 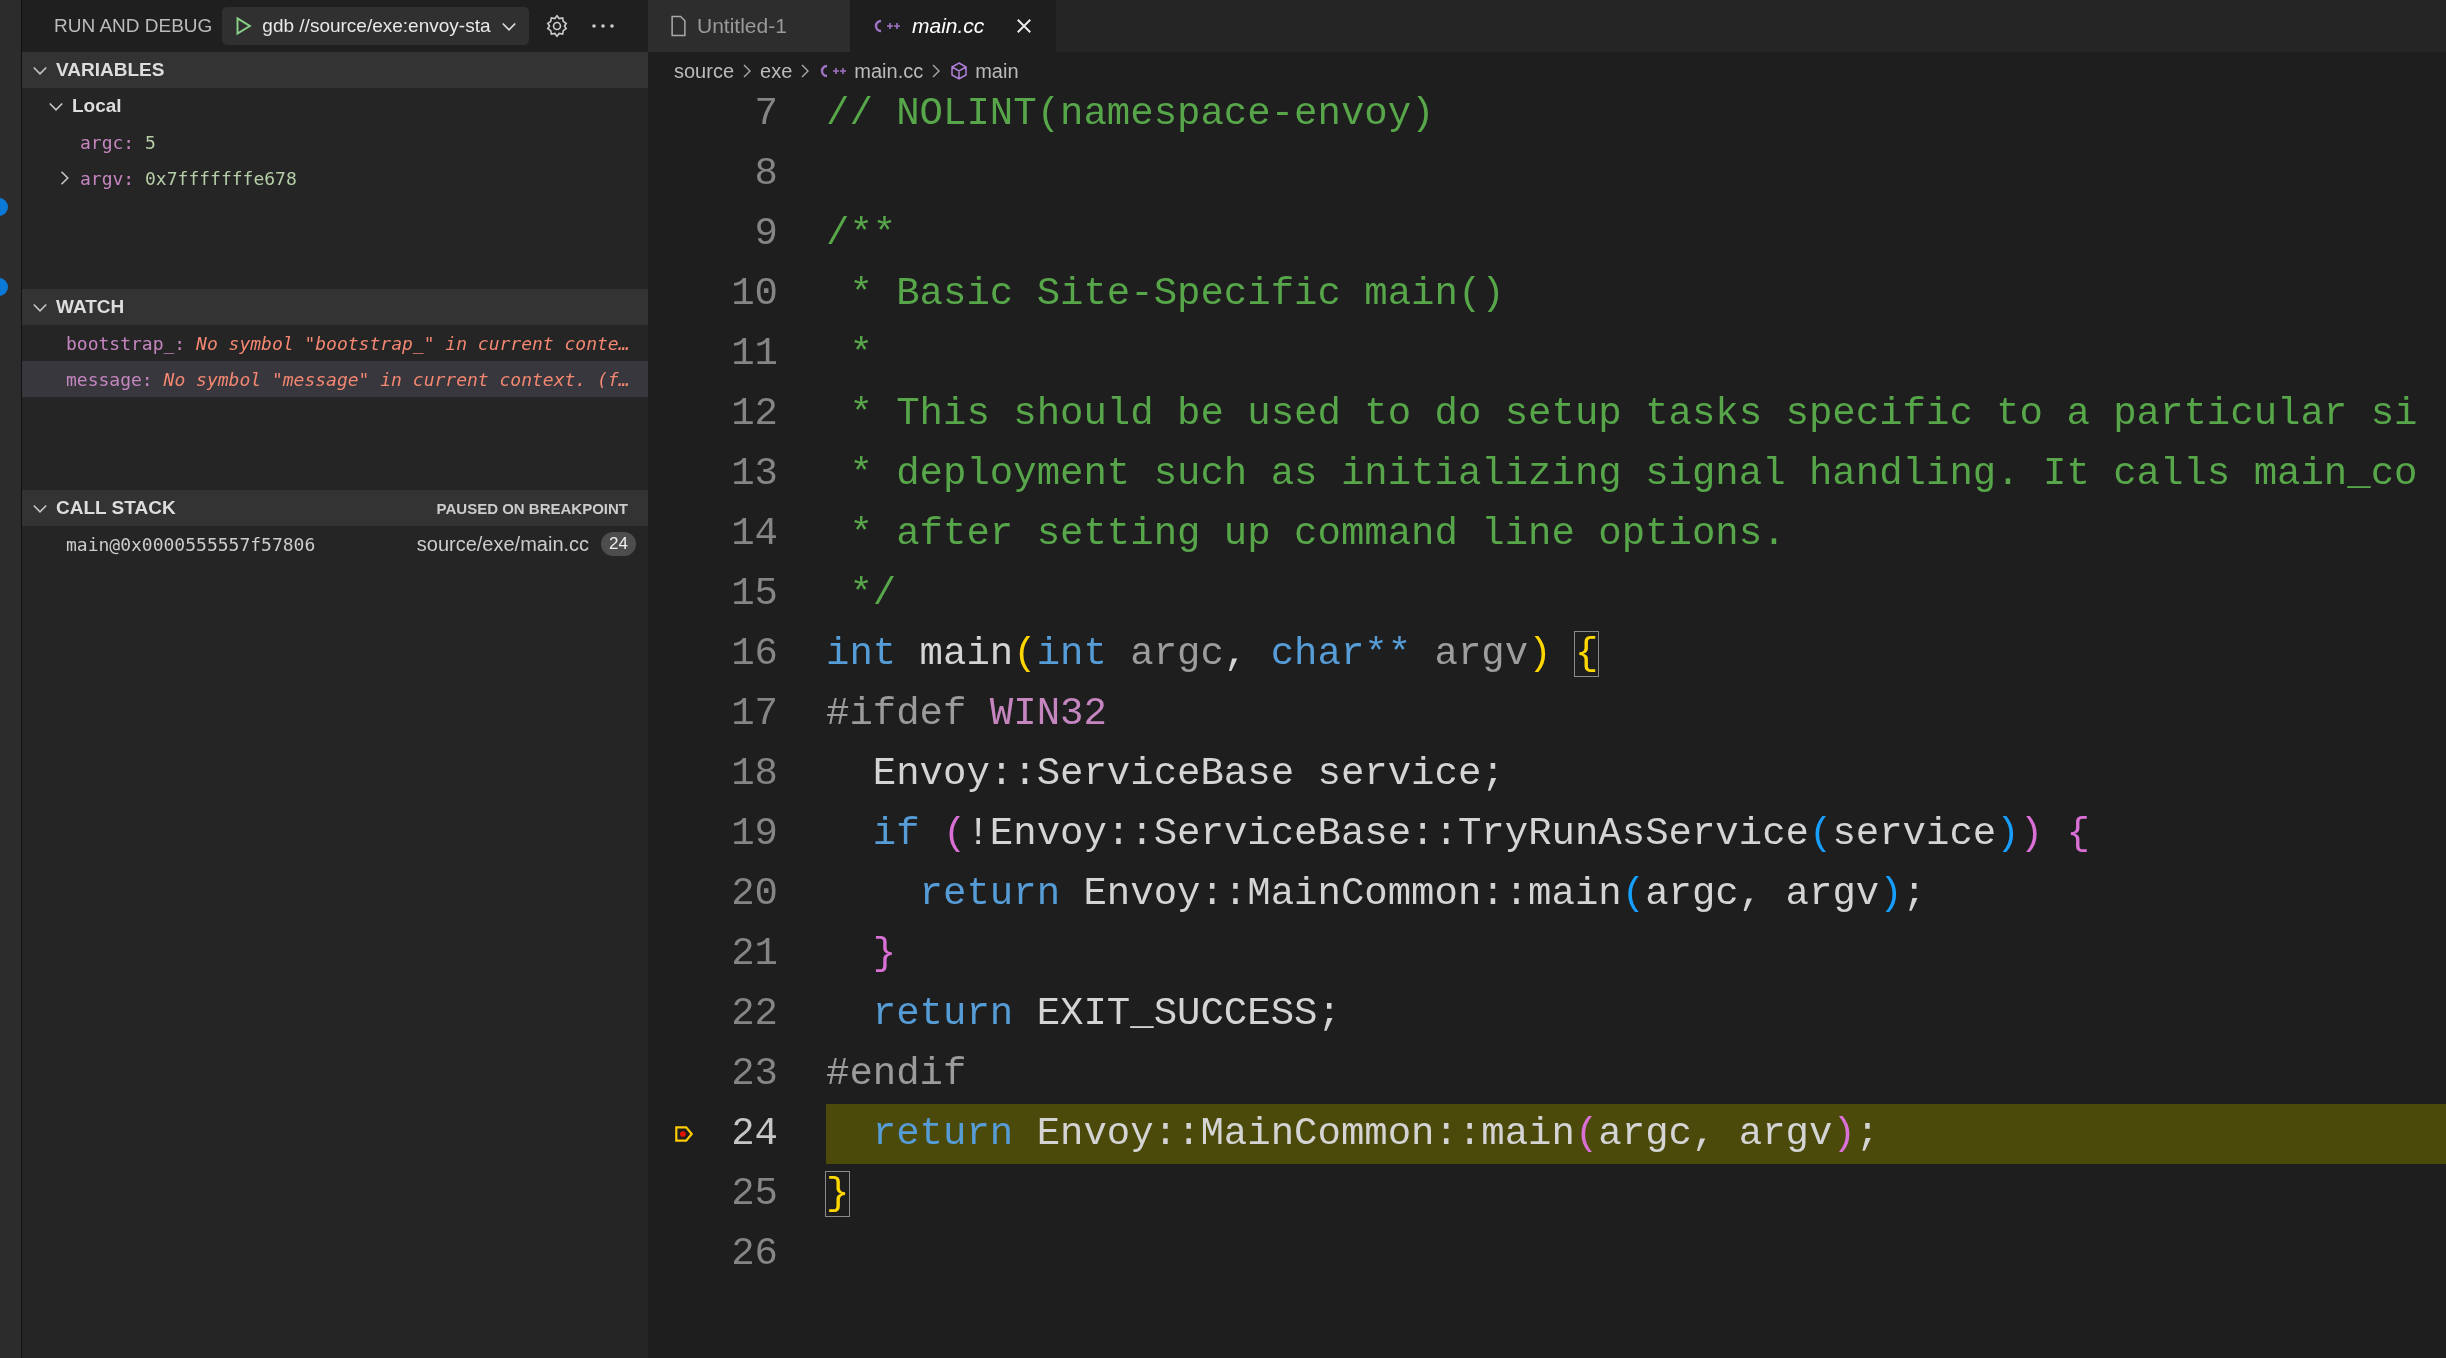 What do you see at coordinates (503, 544) in the screenshot?
I see `frame-file: source/exe/main.cc` at bounding box center [503, 544].